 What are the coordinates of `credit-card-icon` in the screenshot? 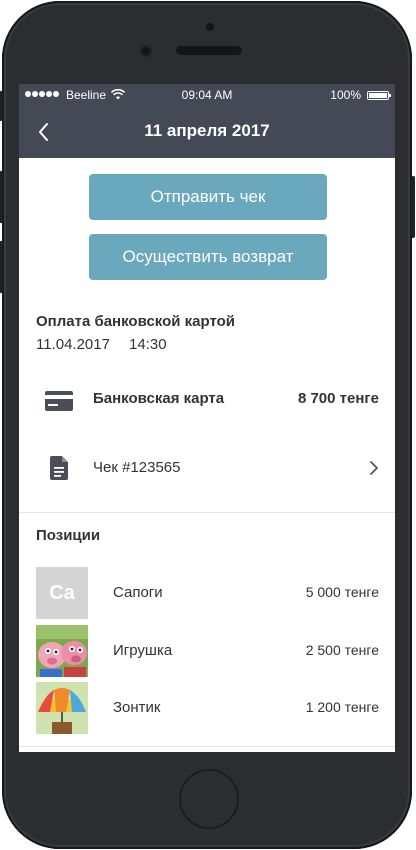 It's located at (59, 403).